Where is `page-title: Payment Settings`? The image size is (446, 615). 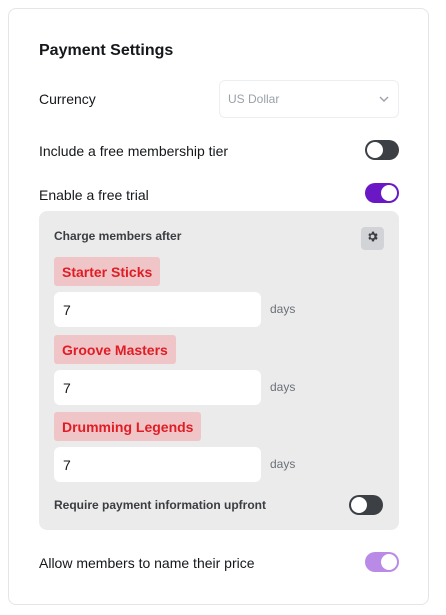
page-title: Payment Settings is located at coordinates (106, 50).